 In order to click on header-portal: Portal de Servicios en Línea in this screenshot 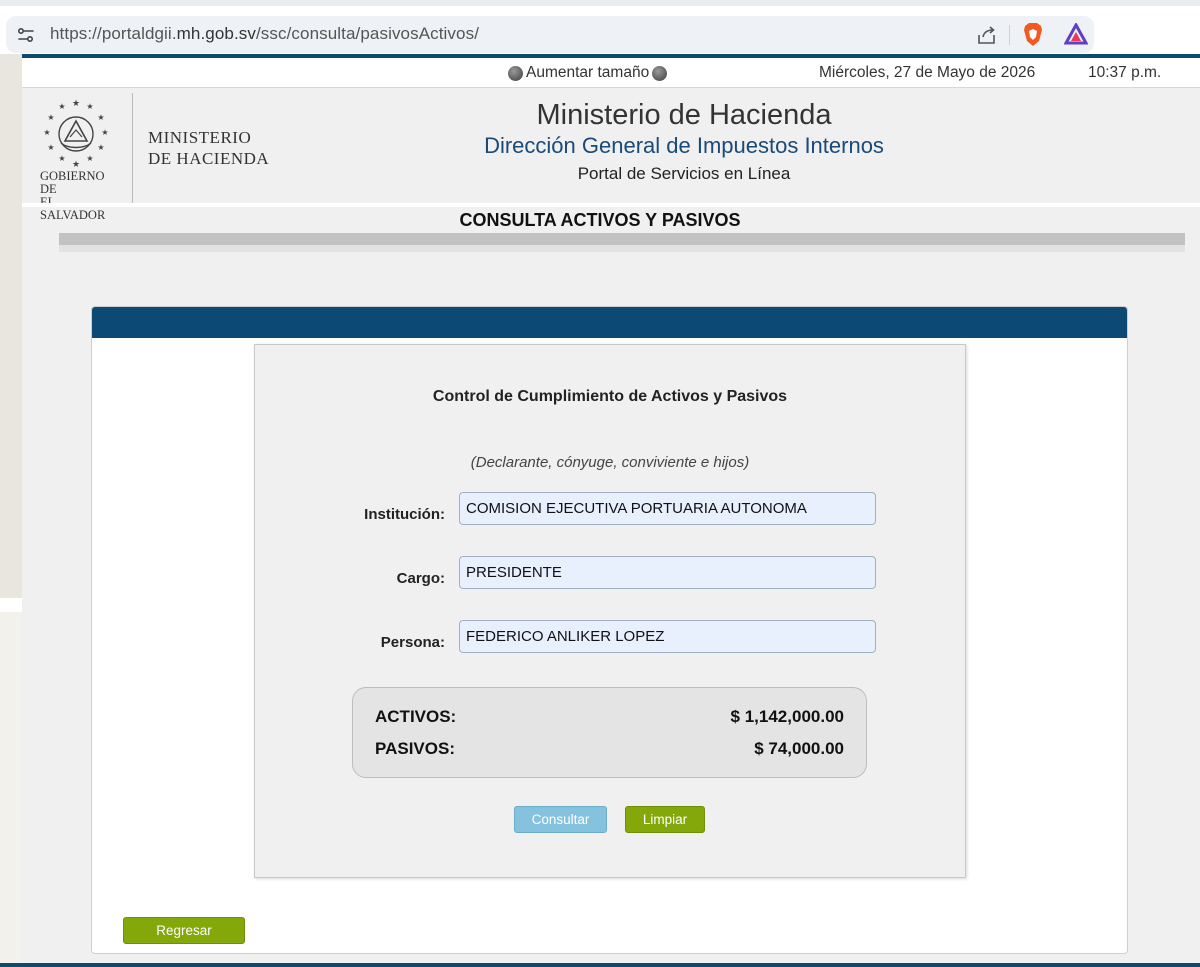, I will do `click(684, 173)`.